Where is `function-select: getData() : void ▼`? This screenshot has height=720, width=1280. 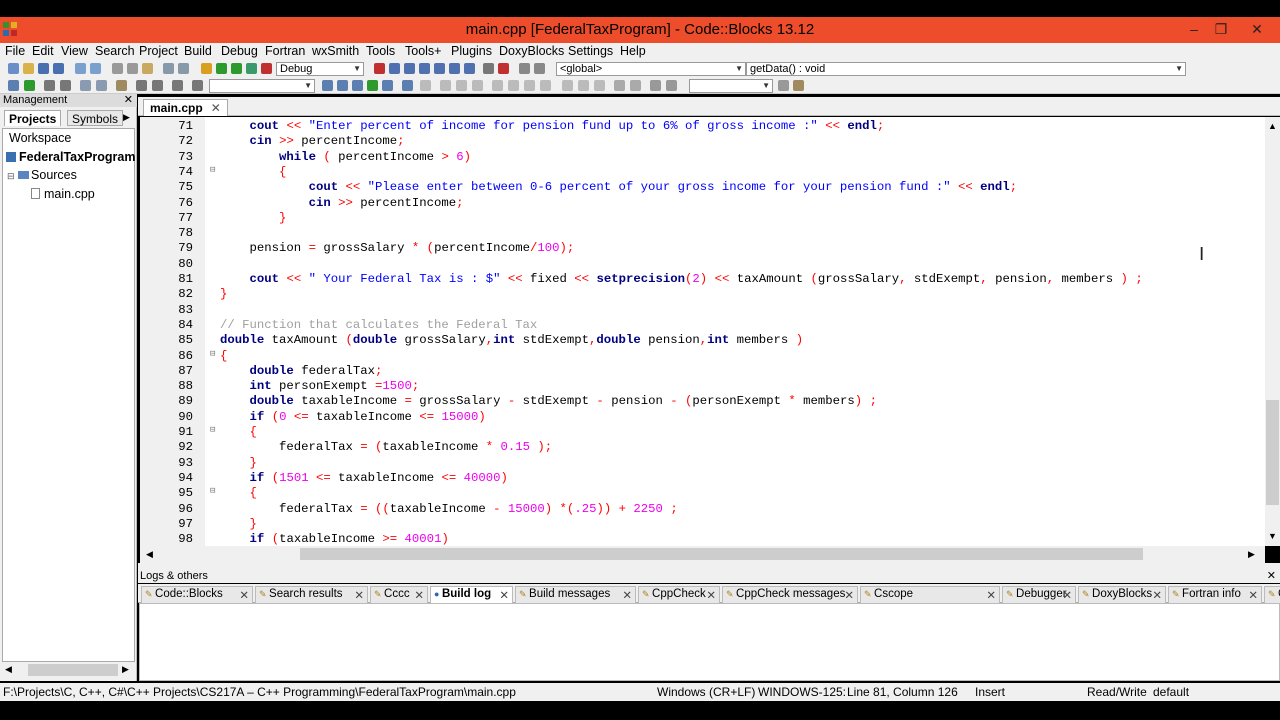 function-select: getData() : void ▼ is located at coordinates (966, 69).